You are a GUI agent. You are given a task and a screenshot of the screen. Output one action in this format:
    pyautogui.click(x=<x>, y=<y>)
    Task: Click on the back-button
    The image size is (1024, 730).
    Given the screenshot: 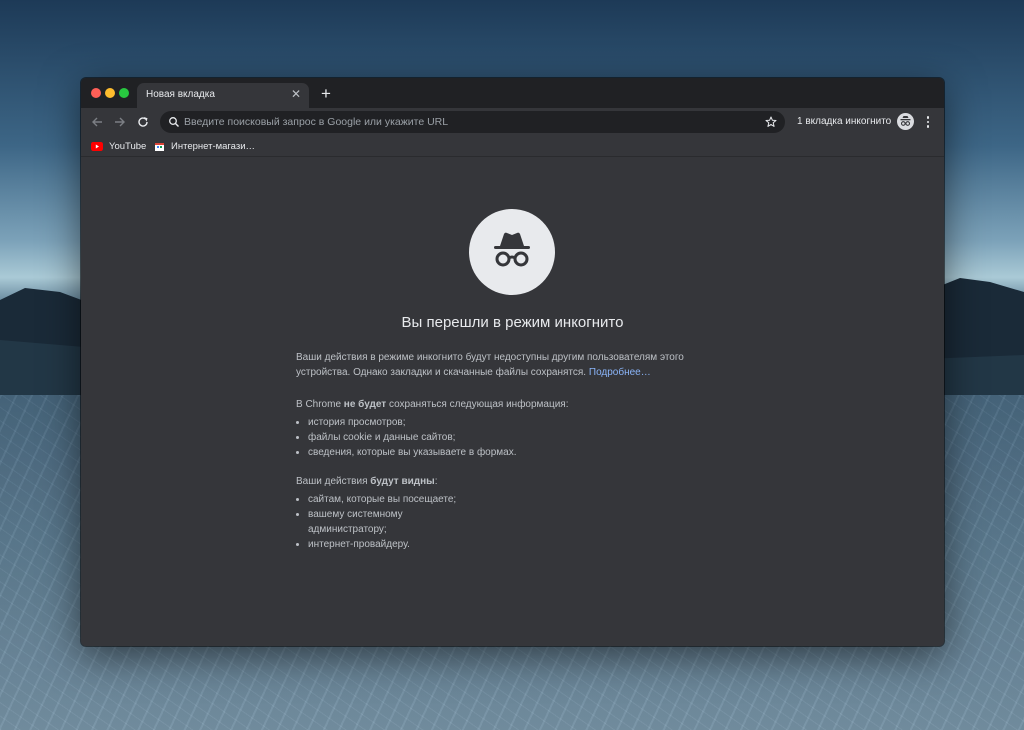 What is the action you would take?
    pyautogui.click(x=97, y=122)
    